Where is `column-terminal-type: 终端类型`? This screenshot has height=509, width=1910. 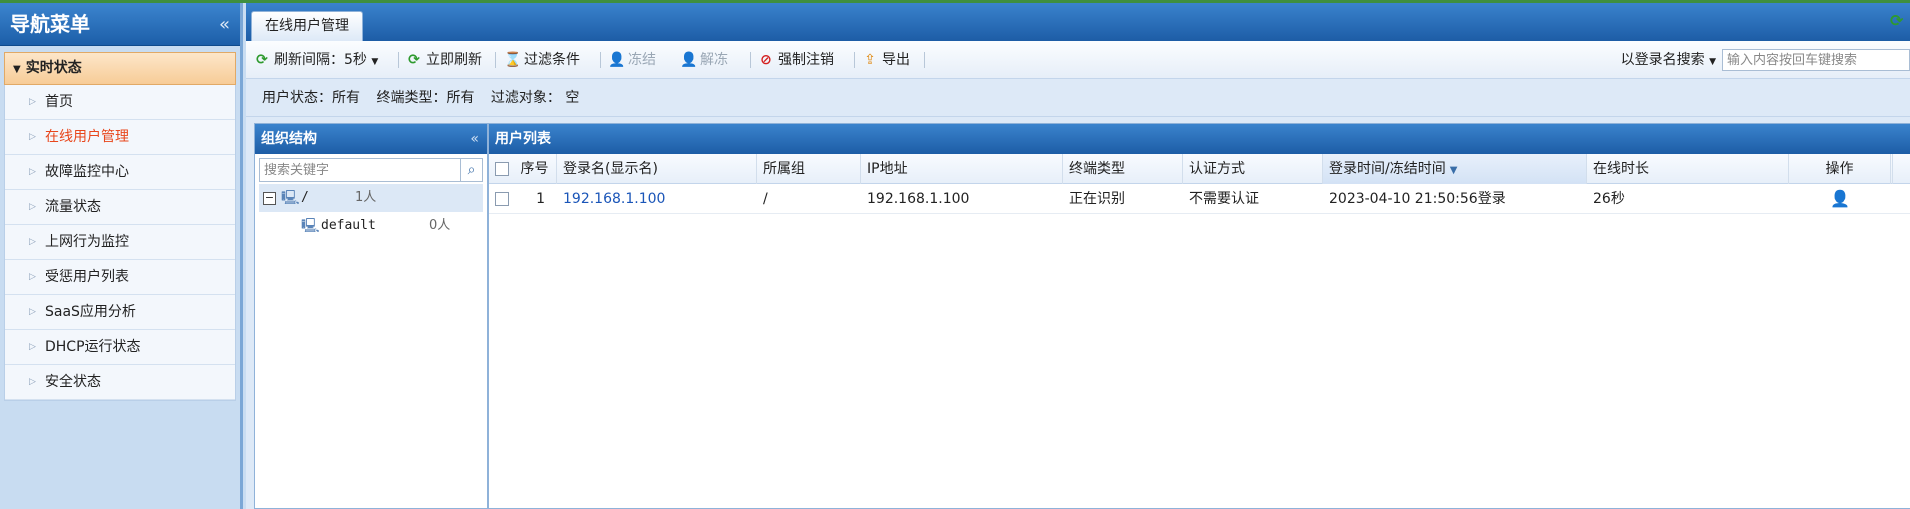 column-terminal-type: 终端类型 is located at coordinates (1123, 169).